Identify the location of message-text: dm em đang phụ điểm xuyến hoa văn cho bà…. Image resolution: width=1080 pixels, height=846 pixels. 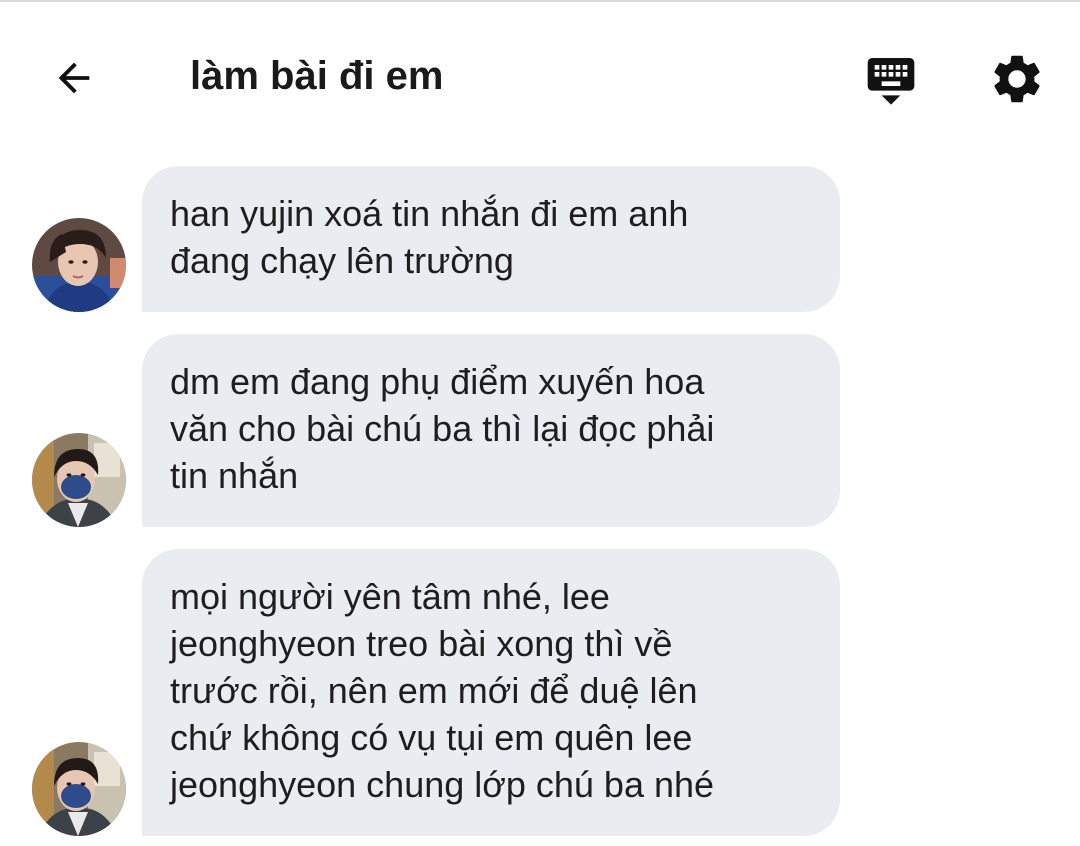
(442, 428).